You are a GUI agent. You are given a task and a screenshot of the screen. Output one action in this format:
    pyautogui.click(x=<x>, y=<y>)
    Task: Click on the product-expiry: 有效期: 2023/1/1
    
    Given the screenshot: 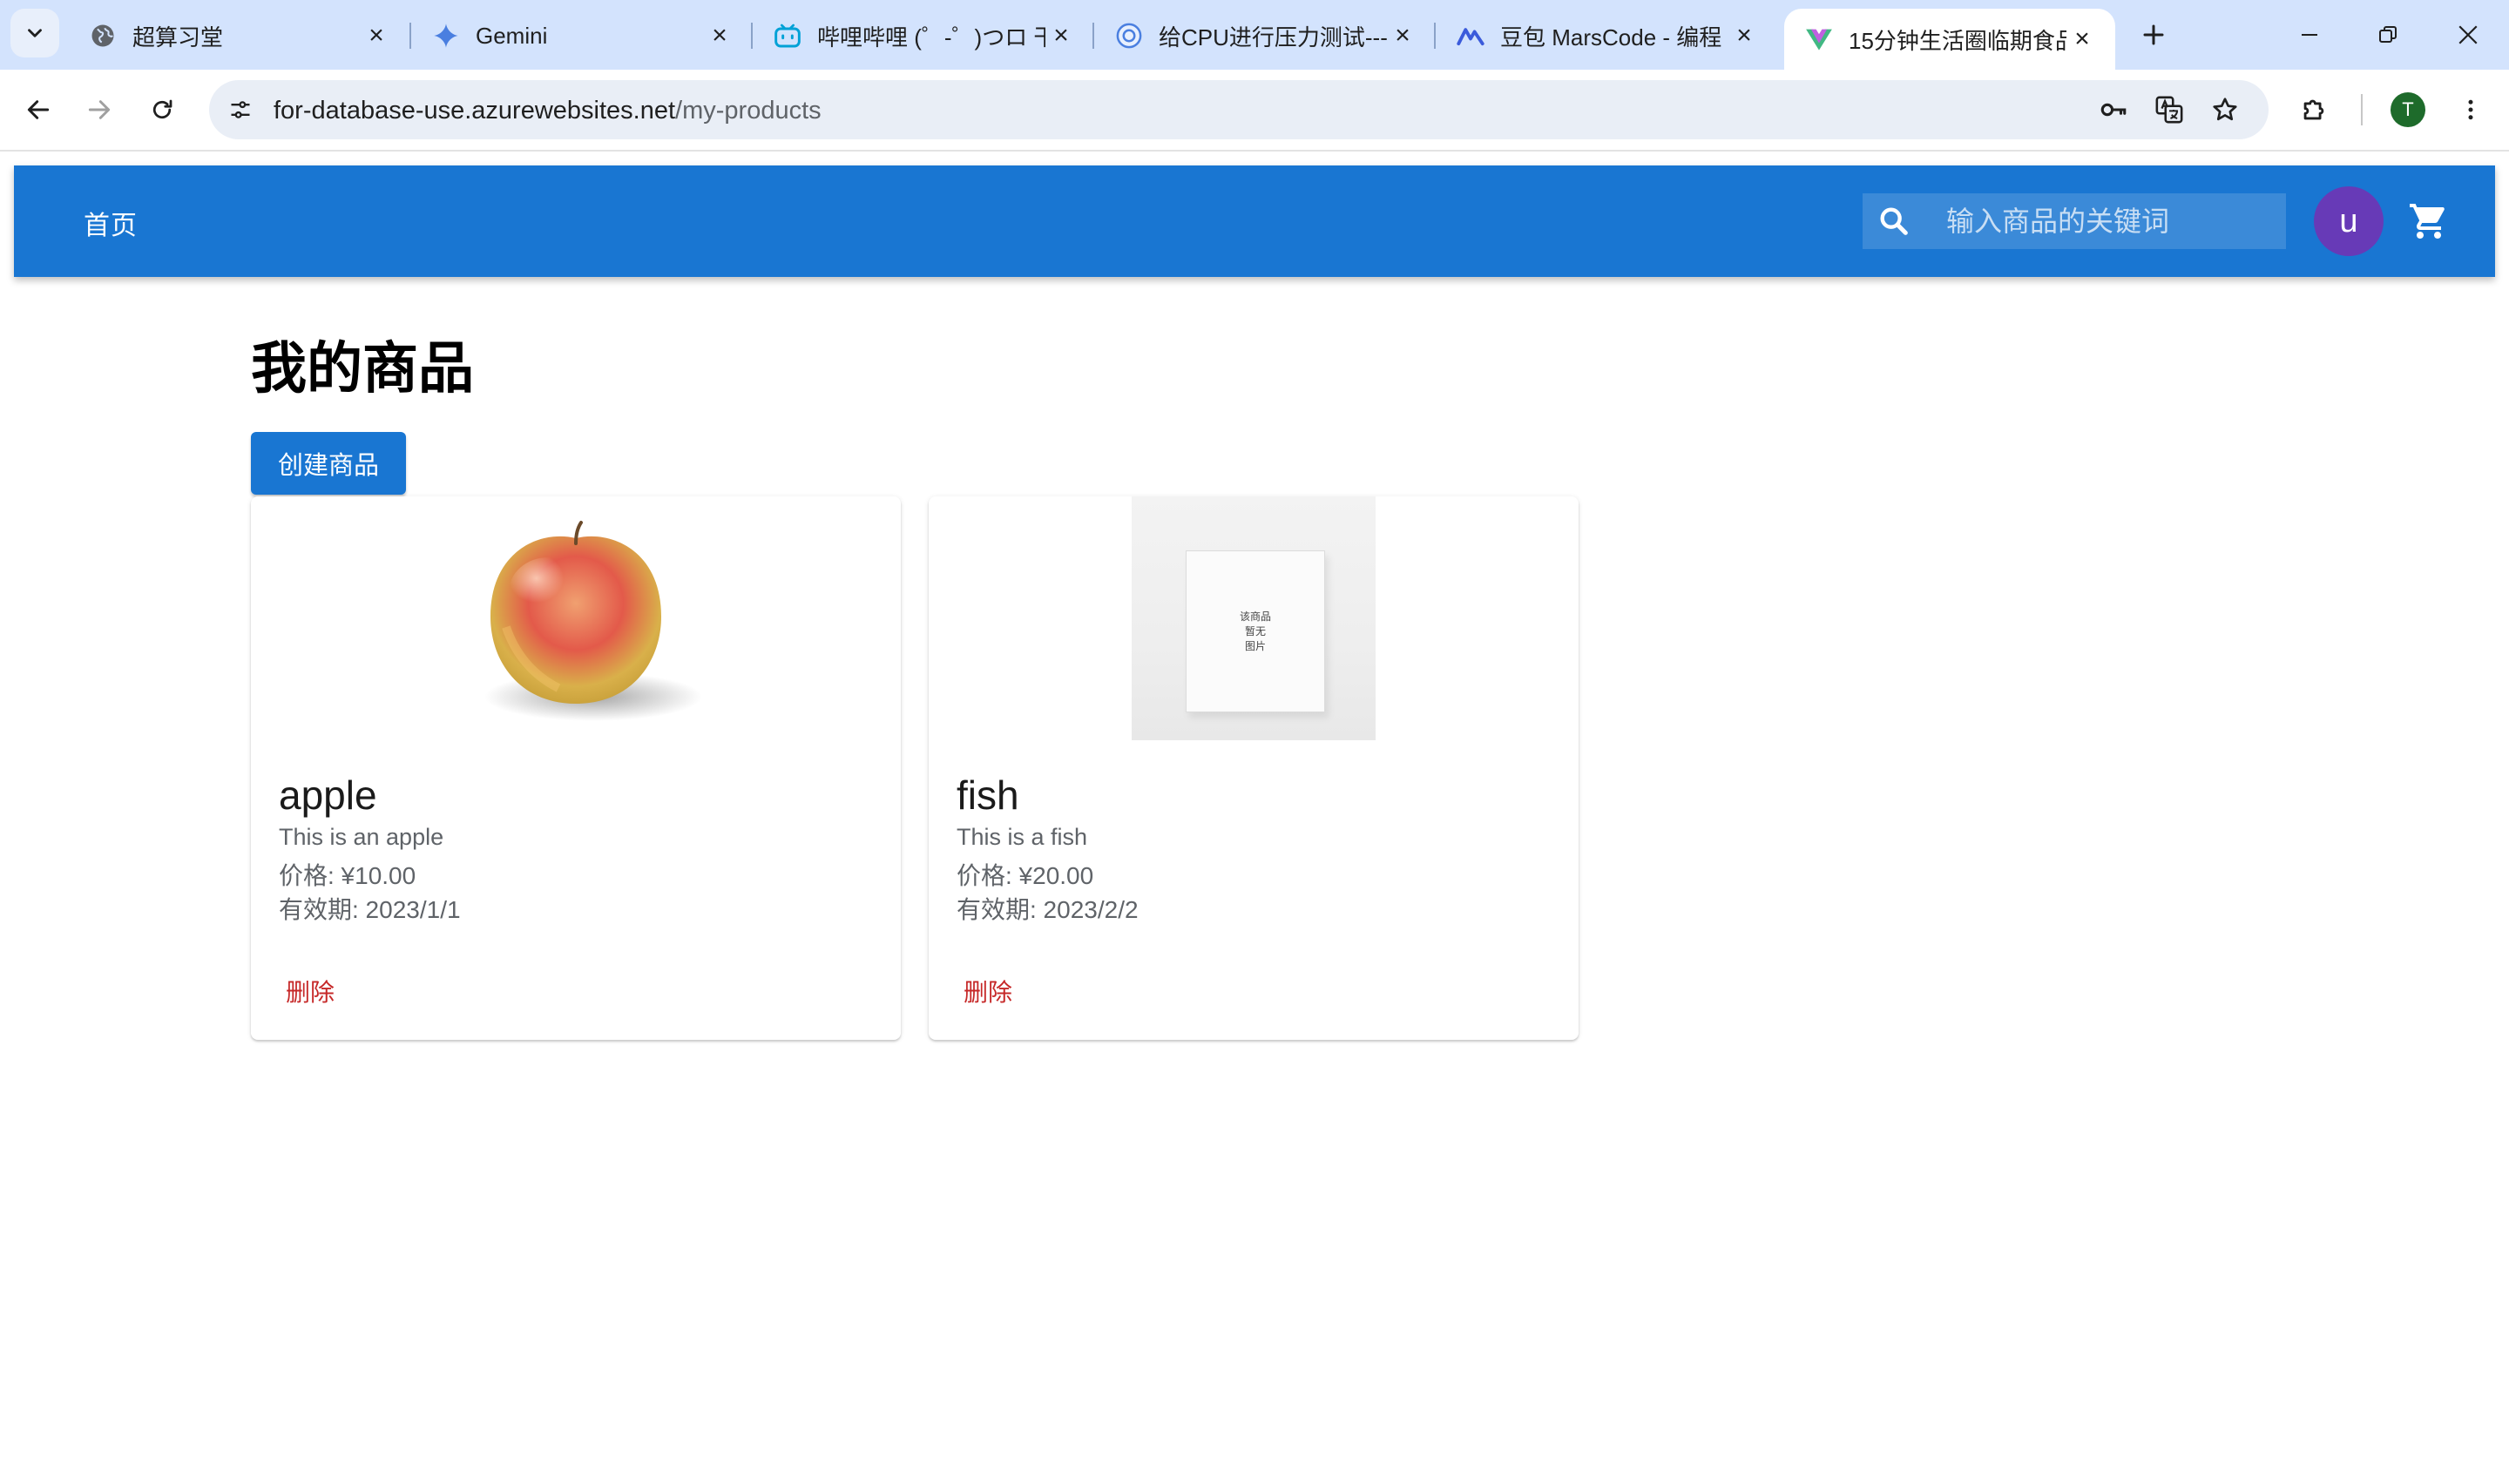 What is the action you would take?
    pyautogui.click(x=370, y=909)
    